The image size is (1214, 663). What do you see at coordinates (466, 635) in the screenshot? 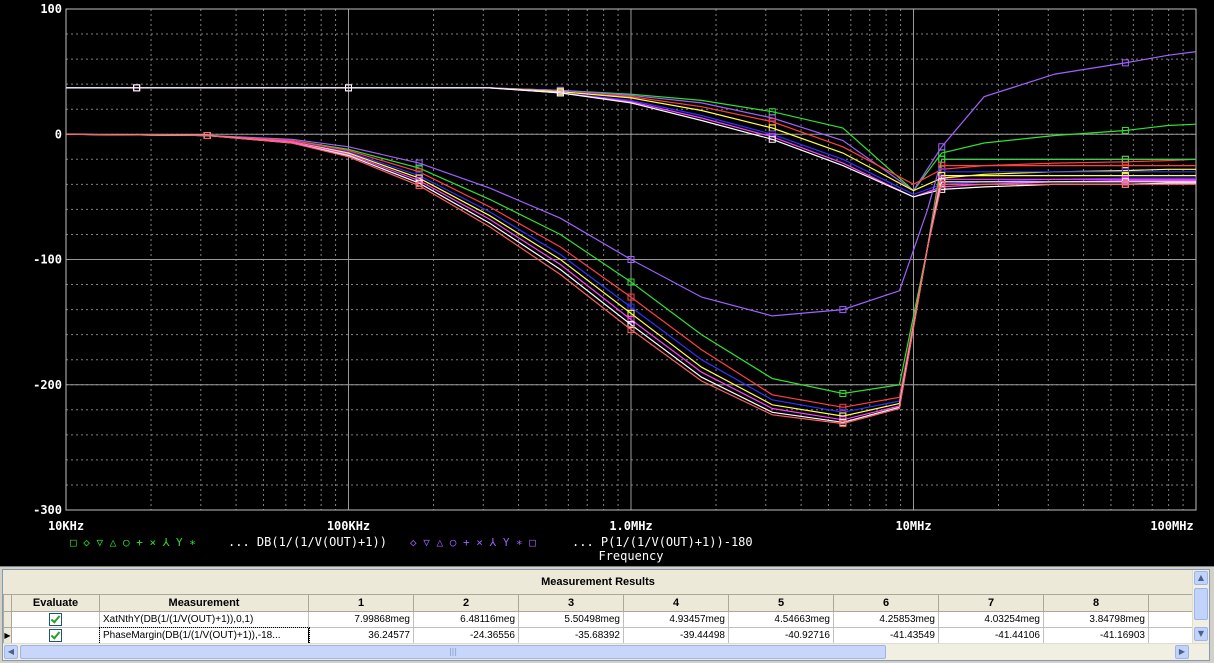
I see `value-cell: -24.36556` at bounding box center [466, 635].